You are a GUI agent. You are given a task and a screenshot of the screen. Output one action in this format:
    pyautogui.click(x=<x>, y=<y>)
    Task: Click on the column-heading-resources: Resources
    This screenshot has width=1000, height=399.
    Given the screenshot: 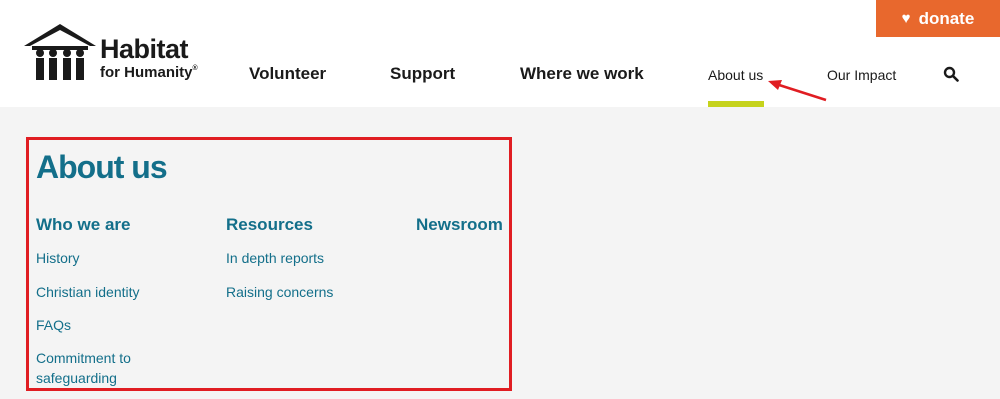 What is the action you would take?
    pyautogui.click(x=269, y=225)
    